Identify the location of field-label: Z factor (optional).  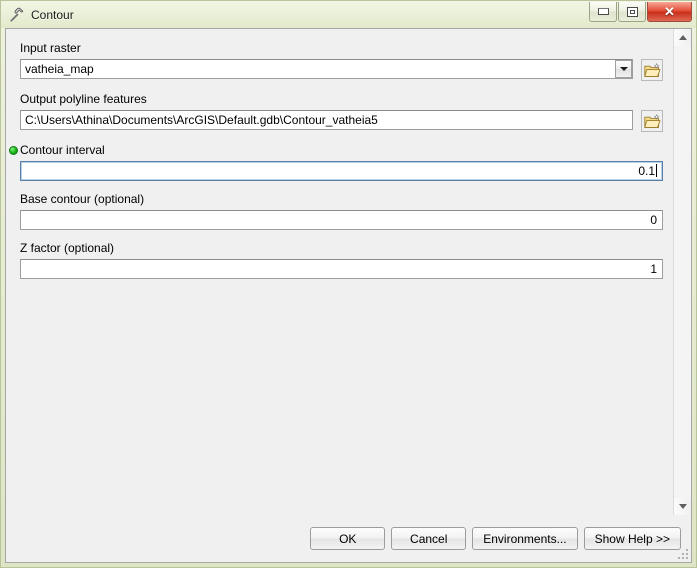
(67, 248).